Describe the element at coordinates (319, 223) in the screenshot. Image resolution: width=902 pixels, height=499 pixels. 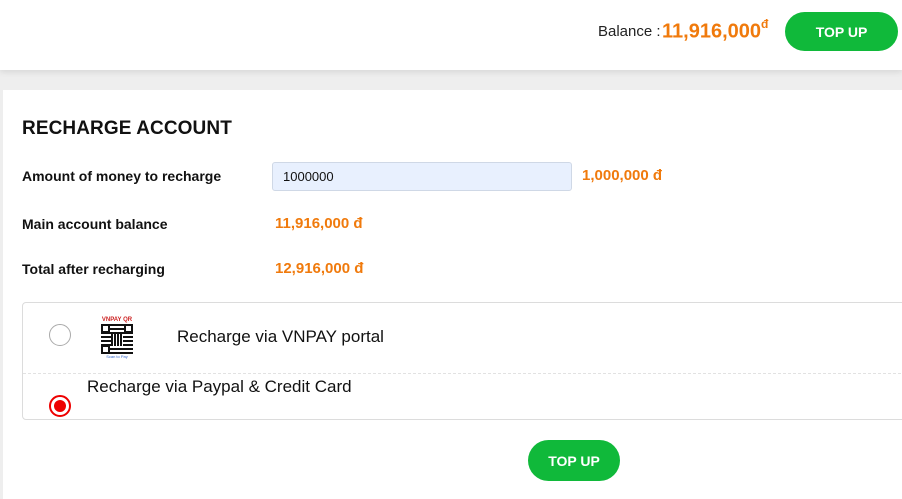
I see `main-balance-value: 11,916,000 đ` at that location.